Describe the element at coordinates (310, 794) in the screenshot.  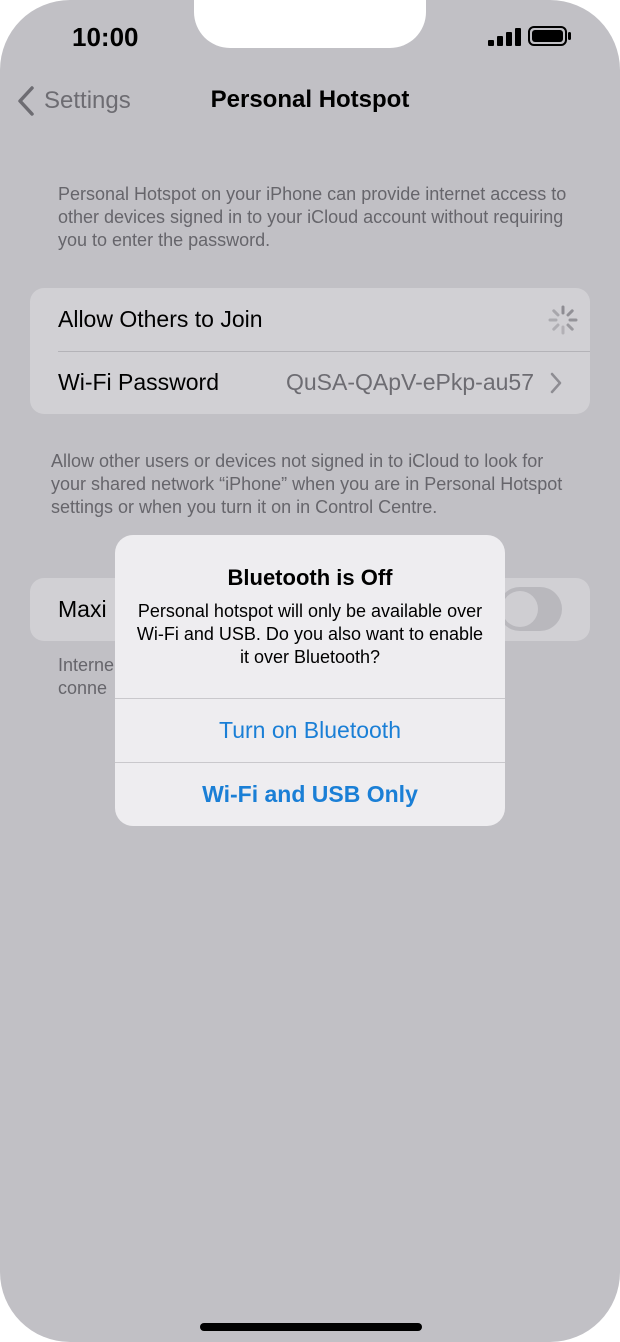
I see `wifi-usb-only-button: Wi-Fi and USB Only` at that location.